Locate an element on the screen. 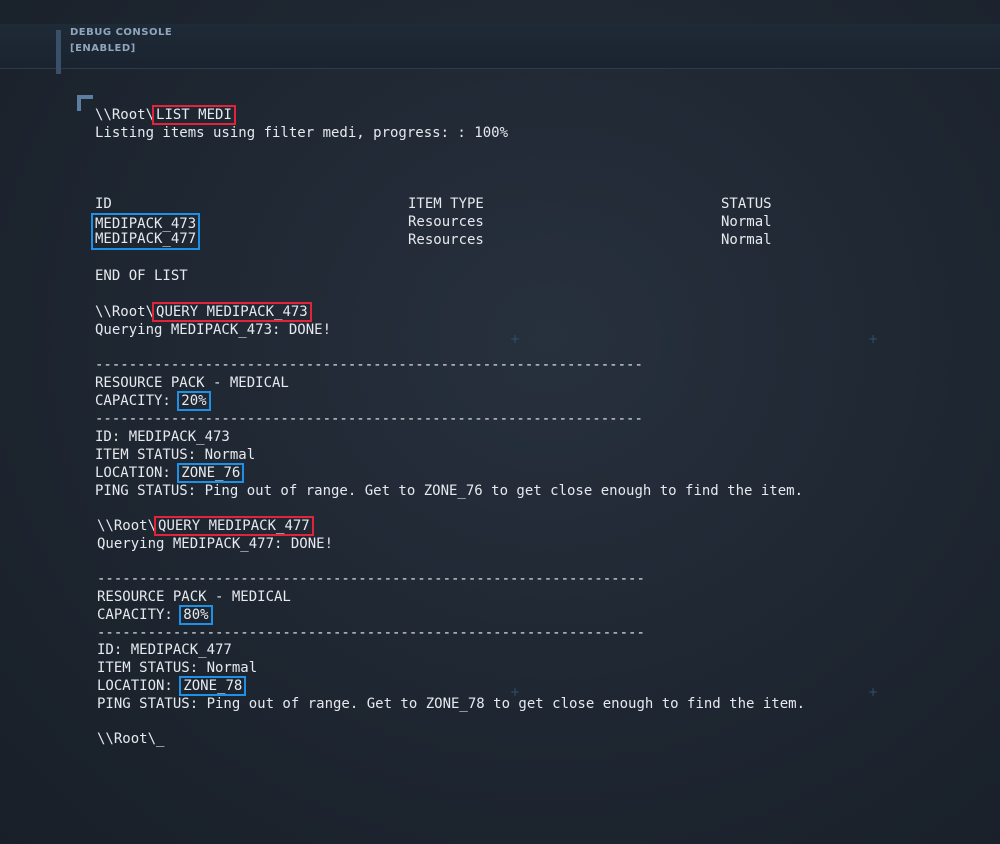  command-line: \\Root\ QUERY MEDIPACK_477 is located at coordinates (205, 526).